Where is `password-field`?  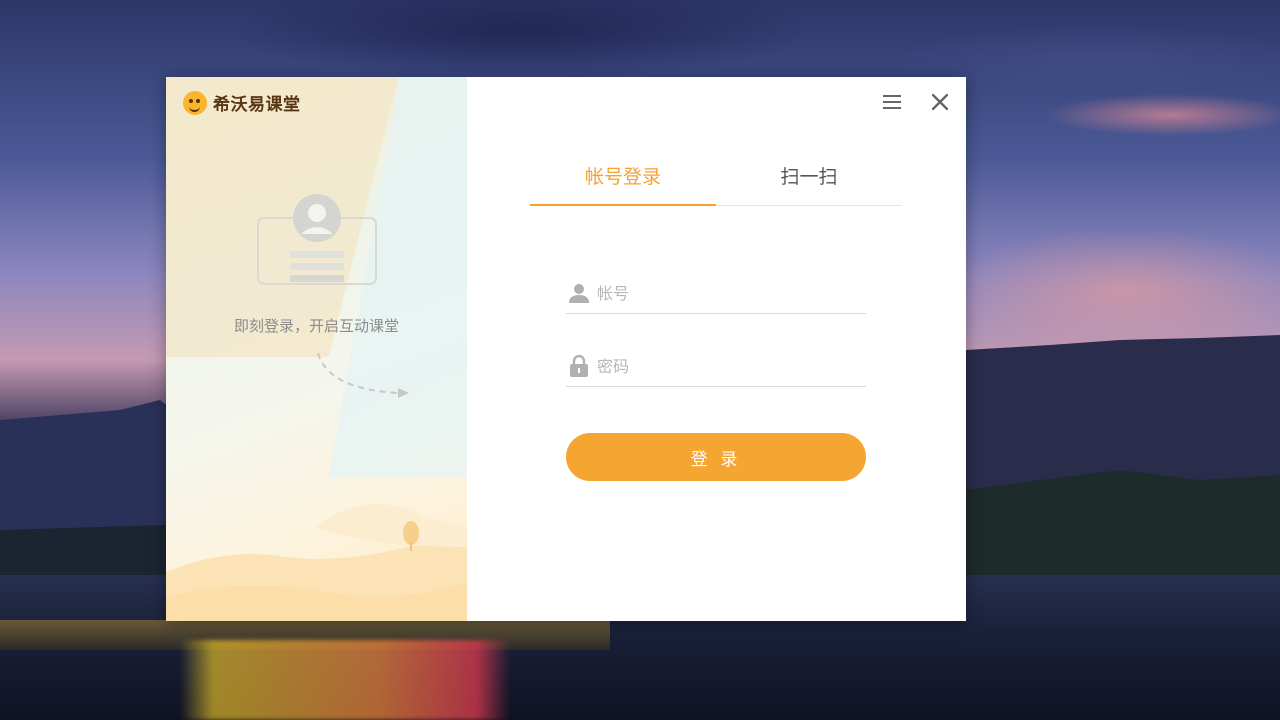 password-field is located at coordinates (716, 366).